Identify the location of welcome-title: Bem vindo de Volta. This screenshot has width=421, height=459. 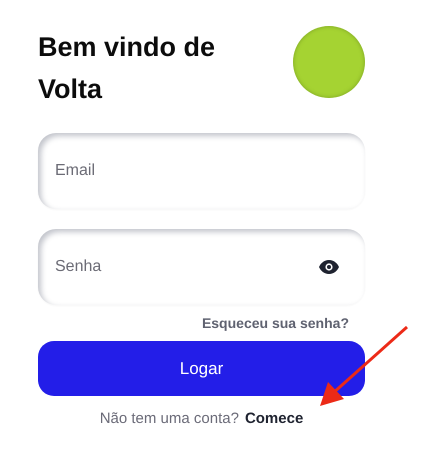
(127, 68).